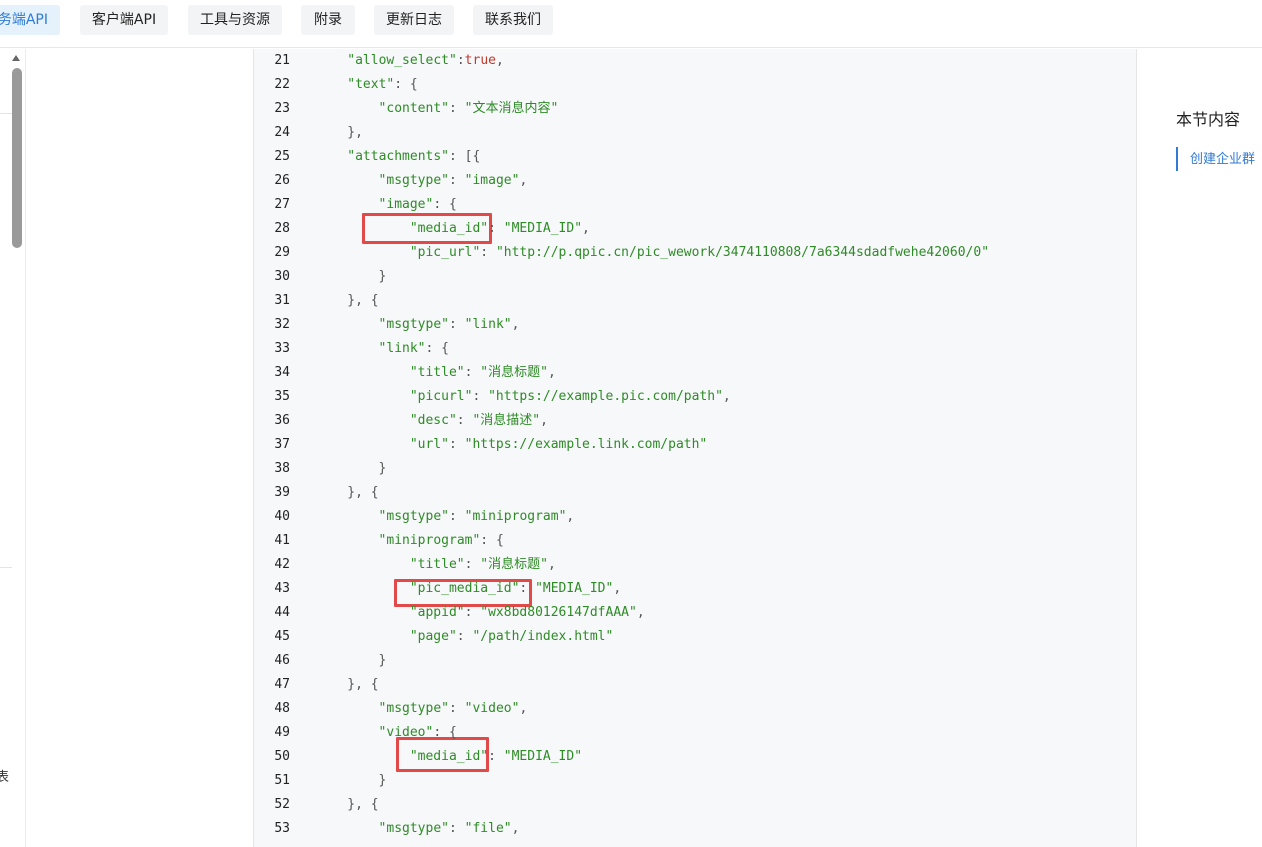 This screenshot has width=1262, height=847. What do you see at coordinates (695, 685) in the screenshot?
I see `code-line: 47 }, {` at bounding box center [695, 685].